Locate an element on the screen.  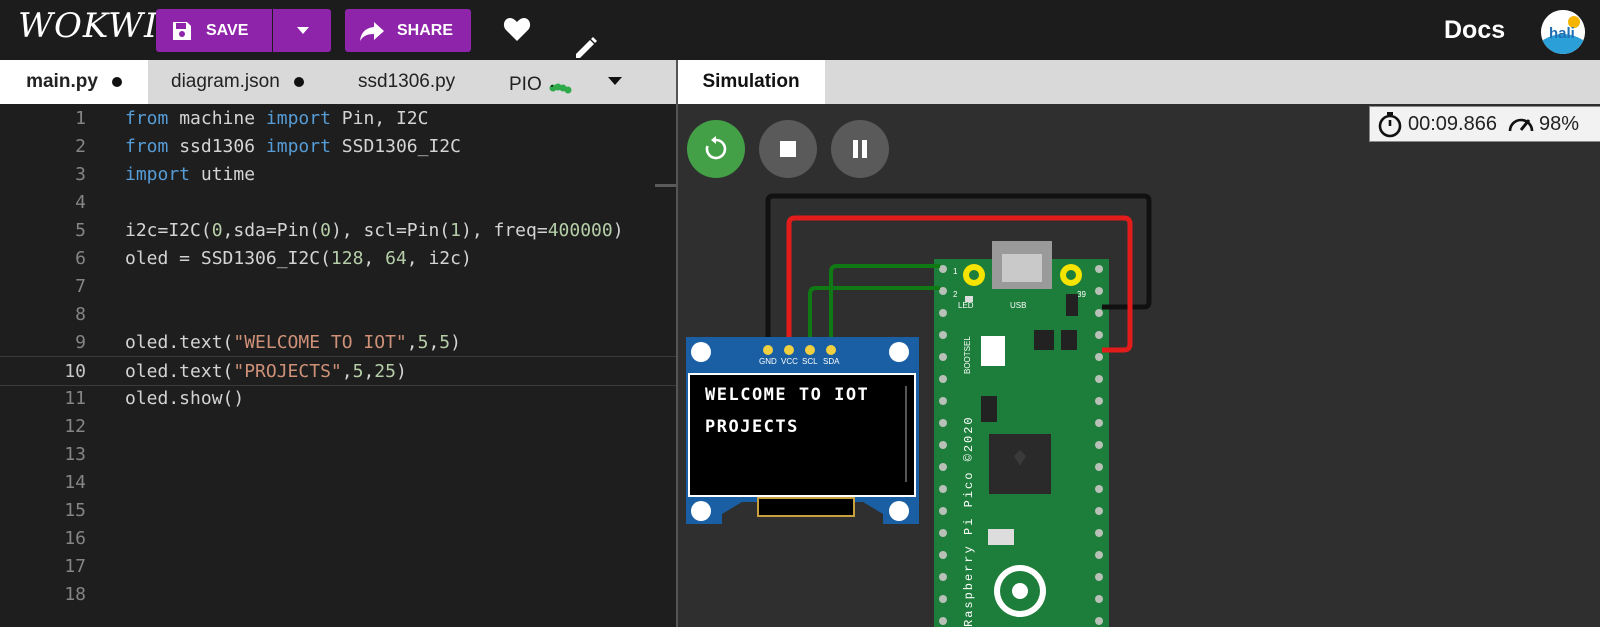
top-bar: WOKWI SAVE SHARE Docs hali is located at coordinates (800, 30).